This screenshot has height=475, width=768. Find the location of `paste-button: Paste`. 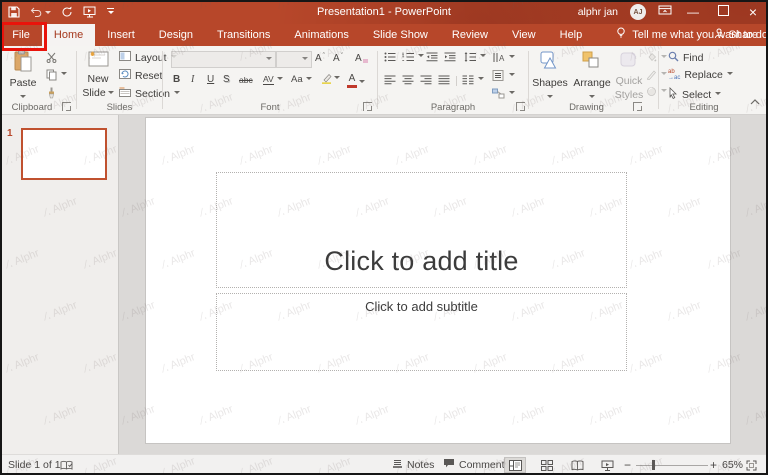

paste-button: Paste is located at coordinates (23, 75).